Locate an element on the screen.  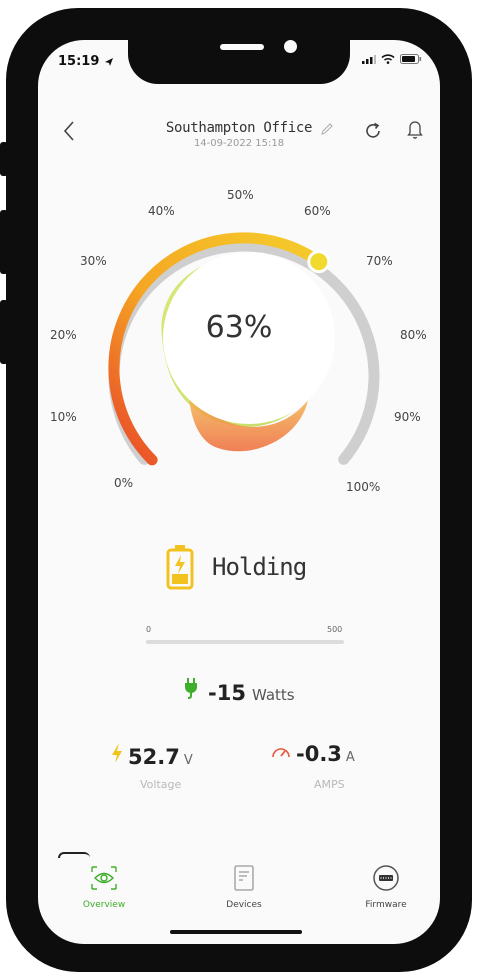
current-readout: -0.3 A is located at coordinates (312, 754).